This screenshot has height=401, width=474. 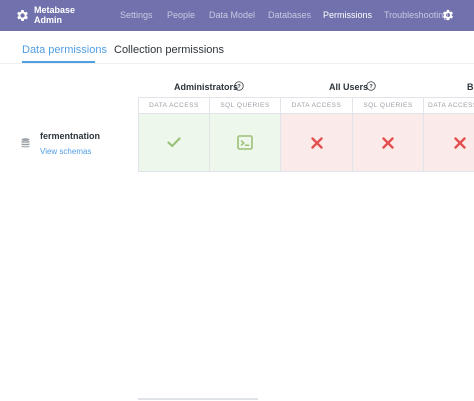 I want to click on group-header-all-users: All Users, so click(x=349, y=87).